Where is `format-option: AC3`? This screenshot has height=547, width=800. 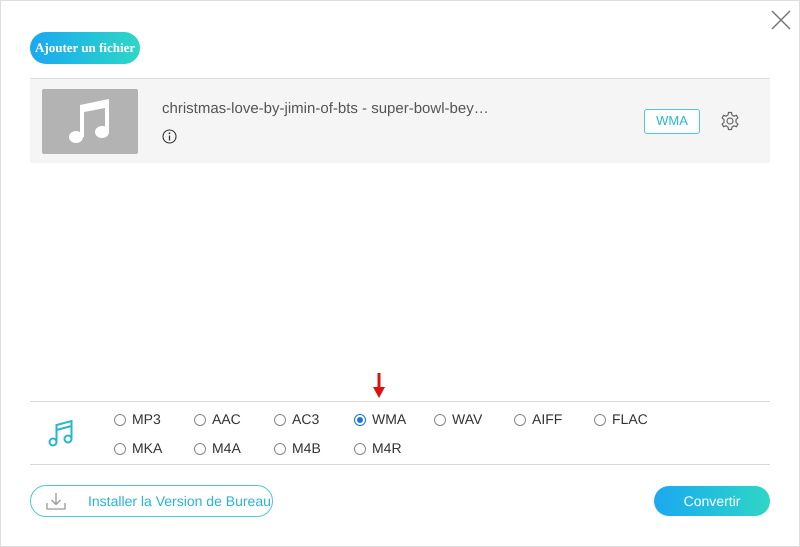 format-option: AC3 is located at coordinates (314, 419).